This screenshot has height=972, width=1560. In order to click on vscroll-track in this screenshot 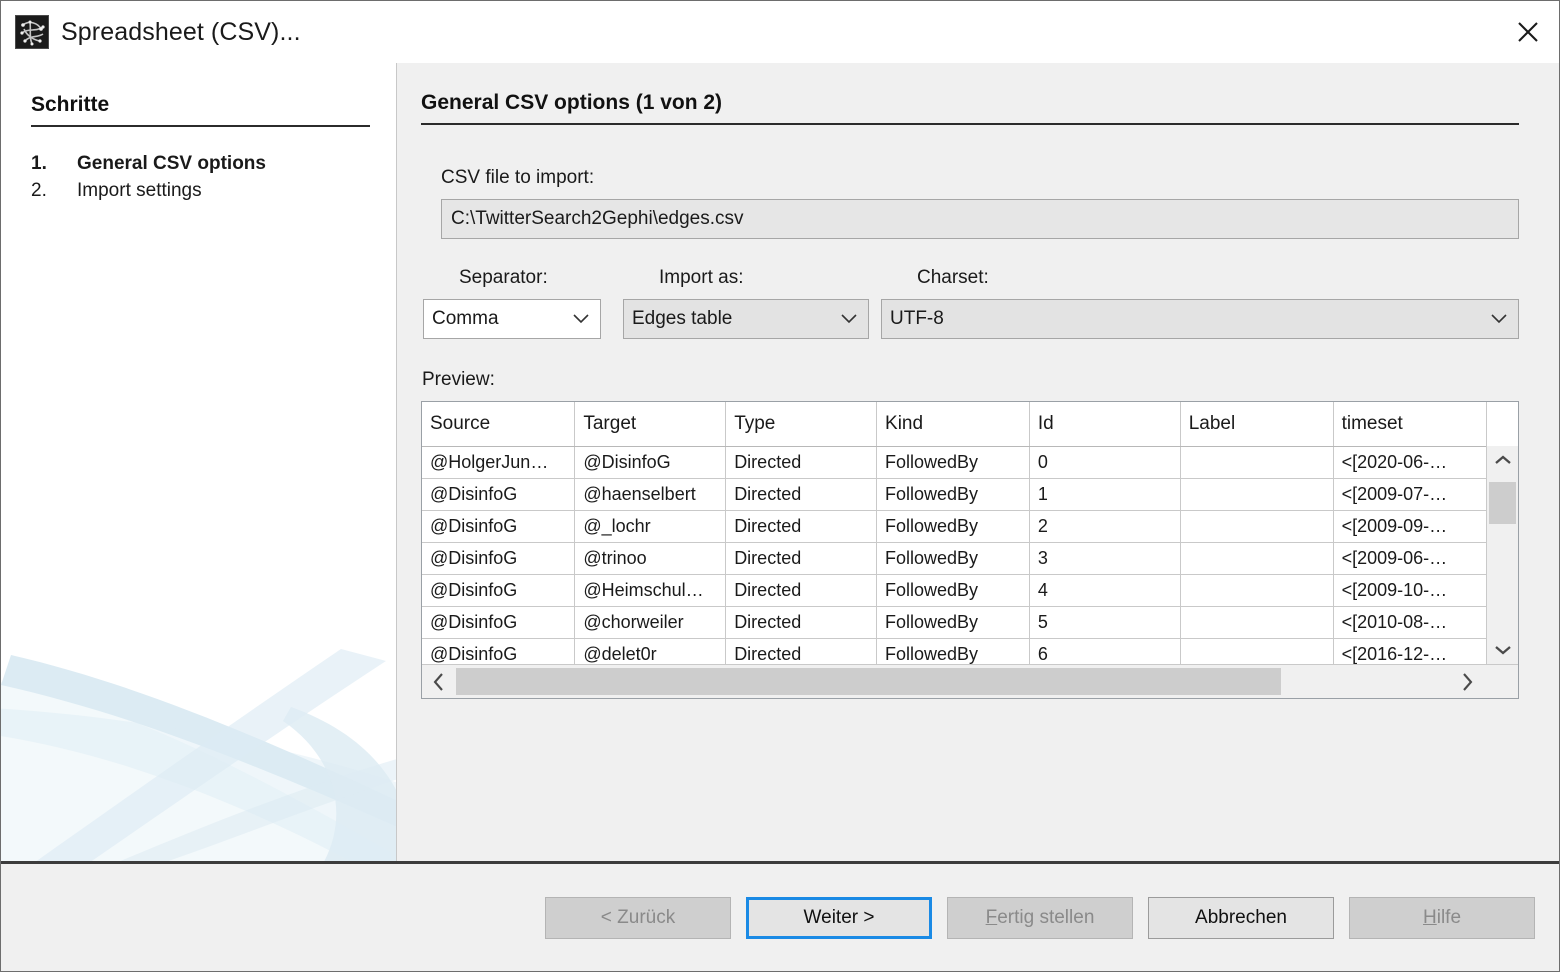, I will do `click(1502, 555)`.